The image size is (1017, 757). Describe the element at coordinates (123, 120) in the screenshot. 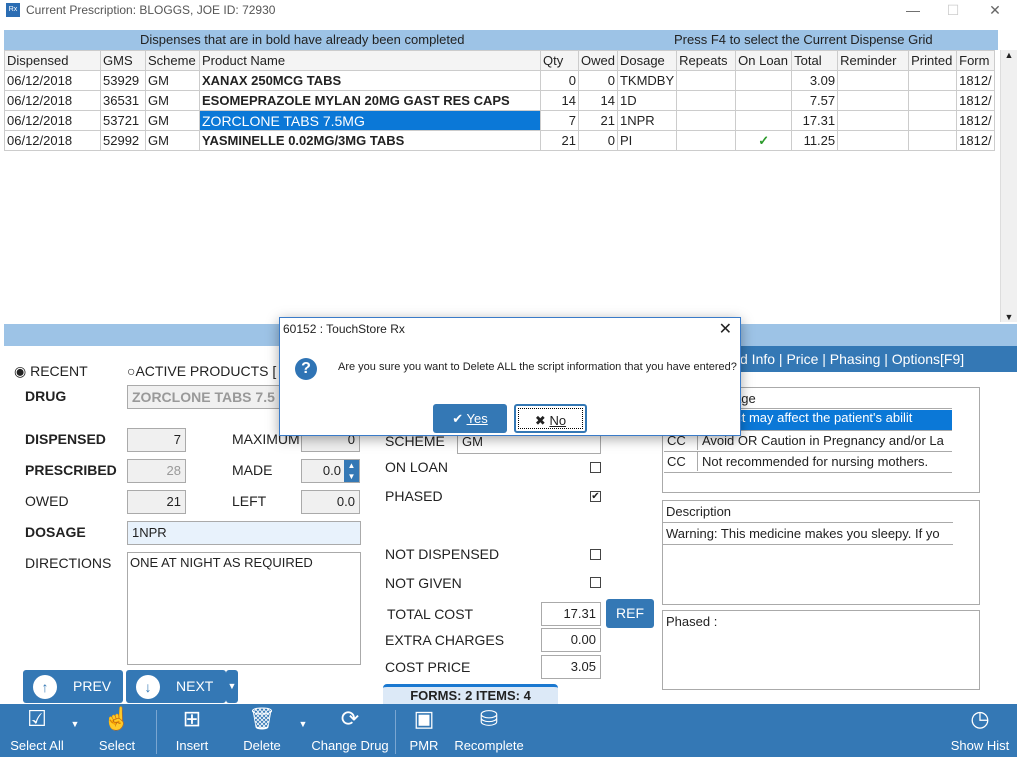

I see `cell-gms: 53721` at that location.